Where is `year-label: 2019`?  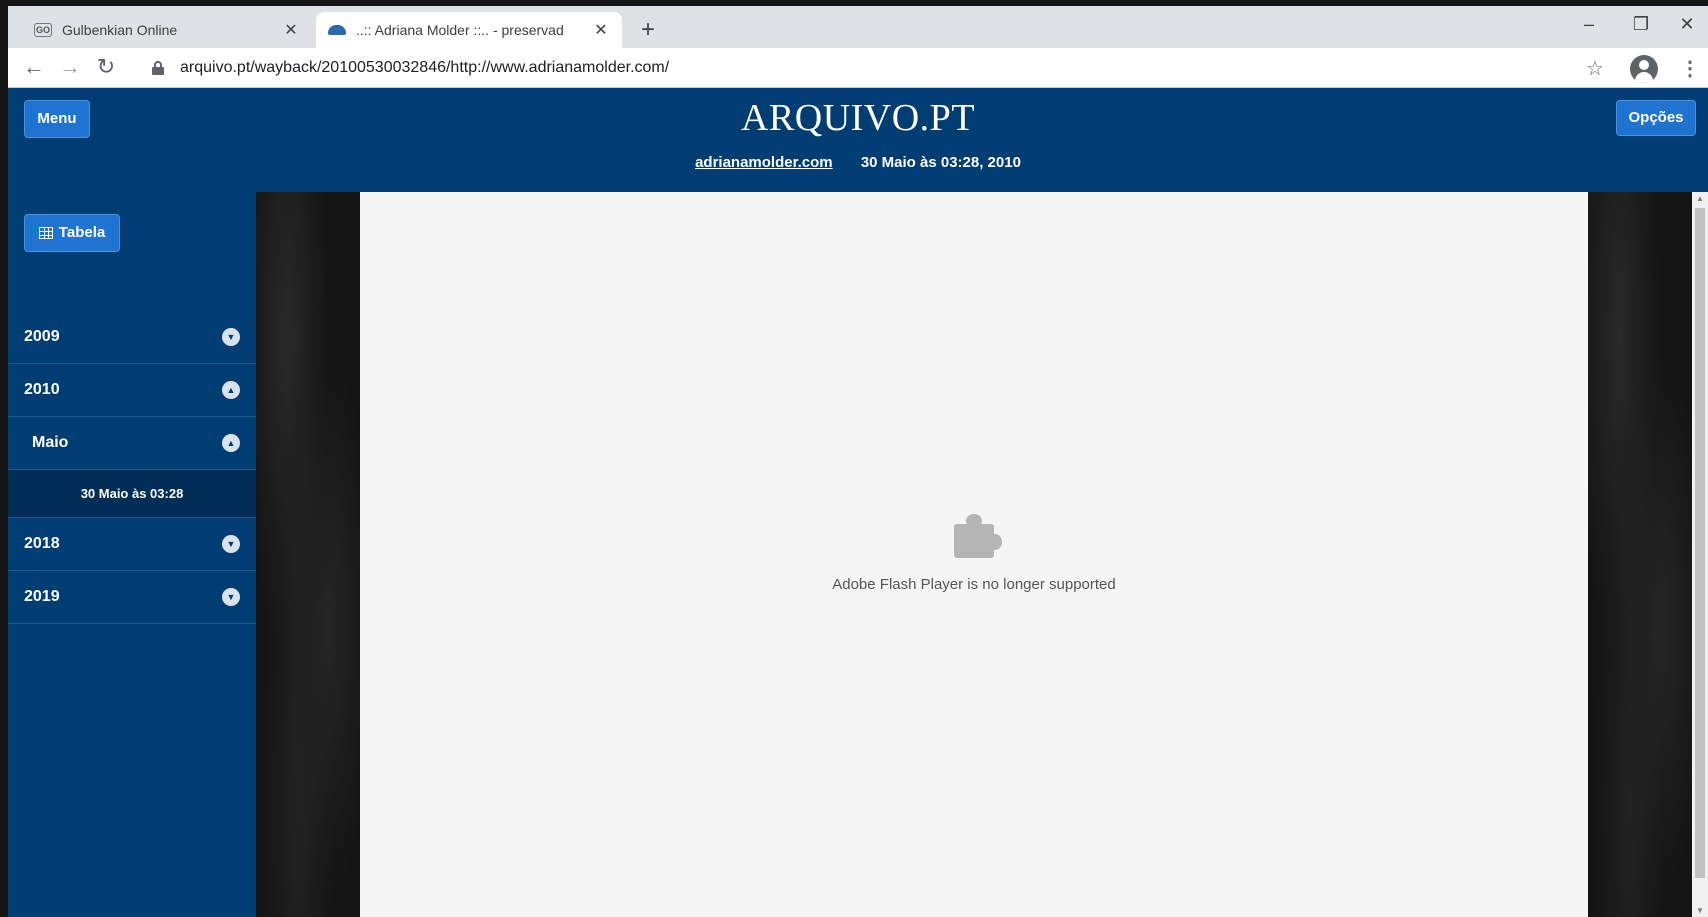
year-label: 2019 is located at coordinates (42, 596).